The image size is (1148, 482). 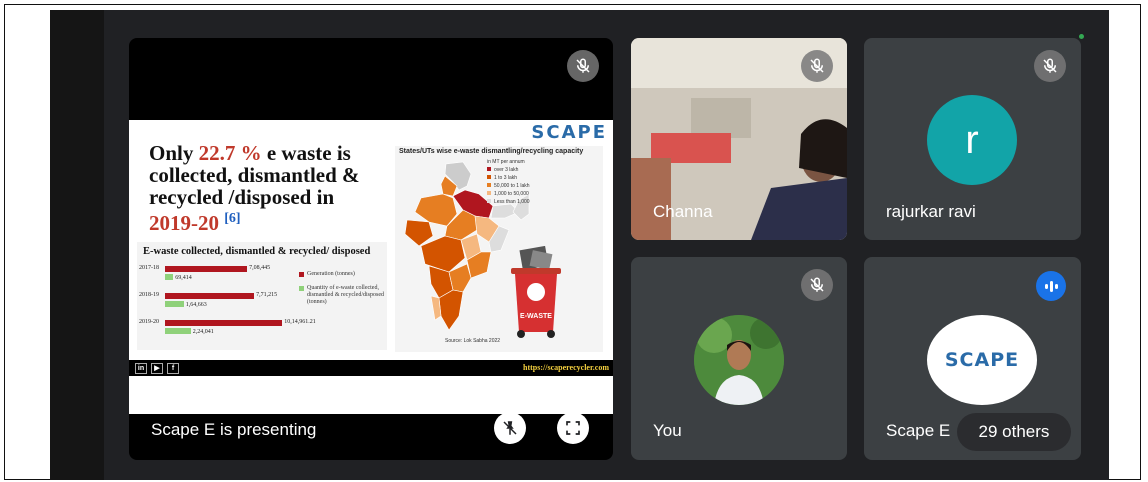 What do you see at coordinates (931, 211) in the screenshot?
I see `participant-name-rajurkar-ravi: rajurkar ravi` at bounding box center [931, 211].